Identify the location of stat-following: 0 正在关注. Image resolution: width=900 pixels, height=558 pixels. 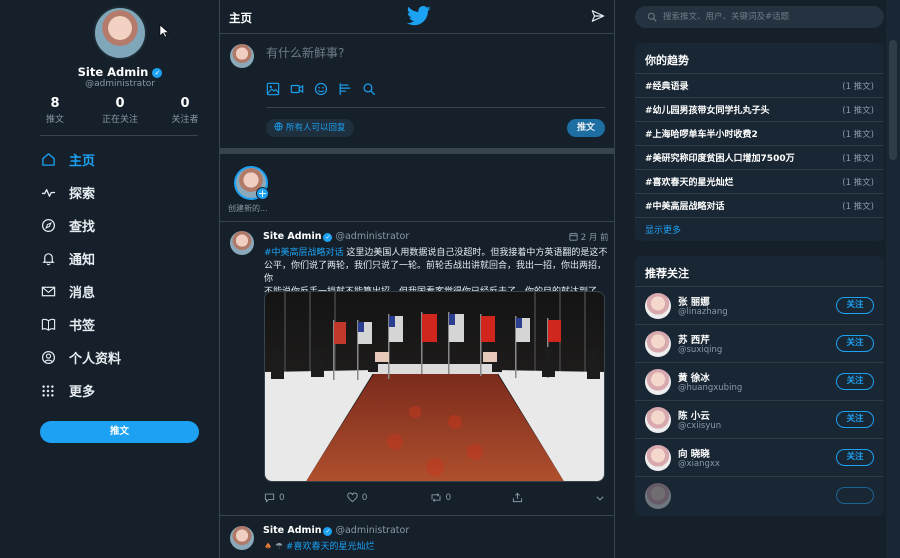
(120, 110).